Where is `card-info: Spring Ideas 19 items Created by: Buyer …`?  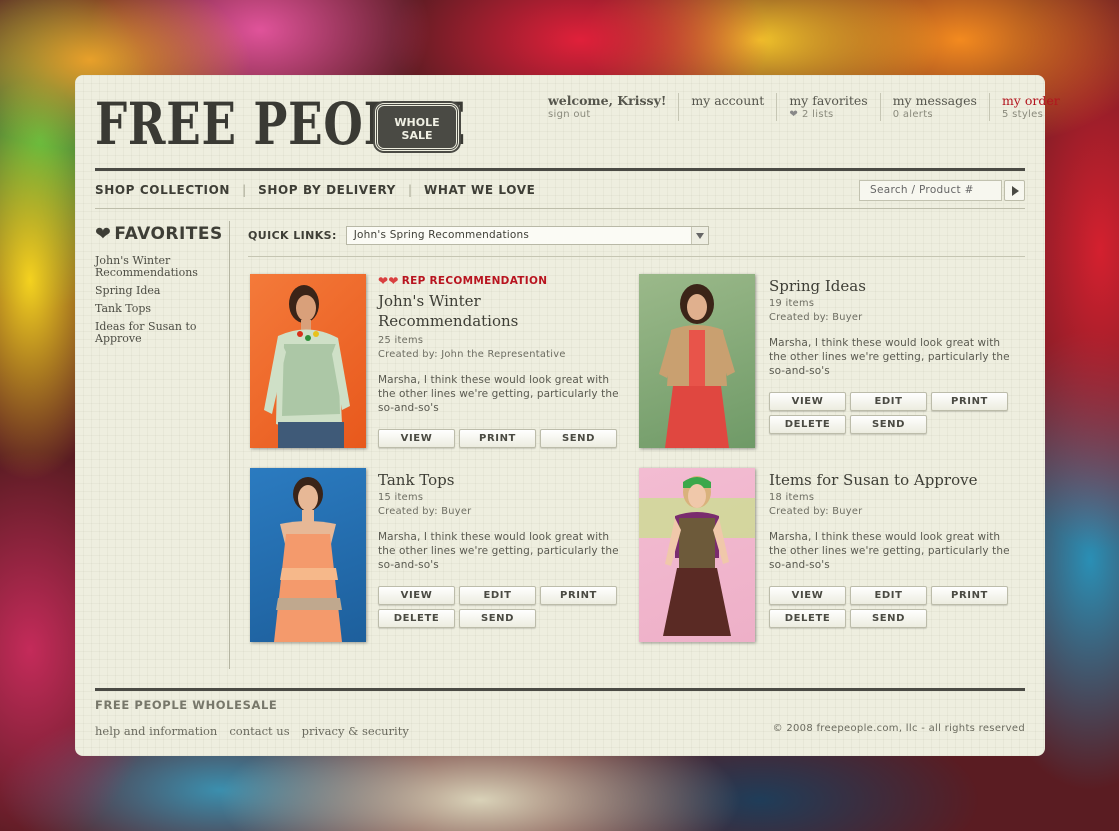 card-info: Spring Ideas 19 items Created by: Buyer … is located at coordinates (891, 356).